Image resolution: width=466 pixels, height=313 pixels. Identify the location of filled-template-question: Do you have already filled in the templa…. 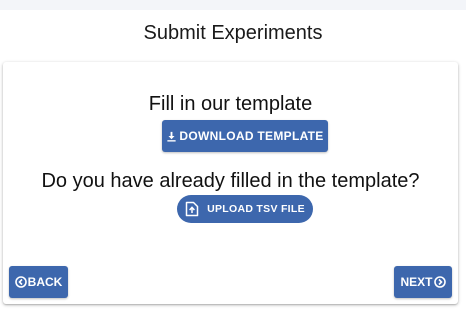
(230, 181).